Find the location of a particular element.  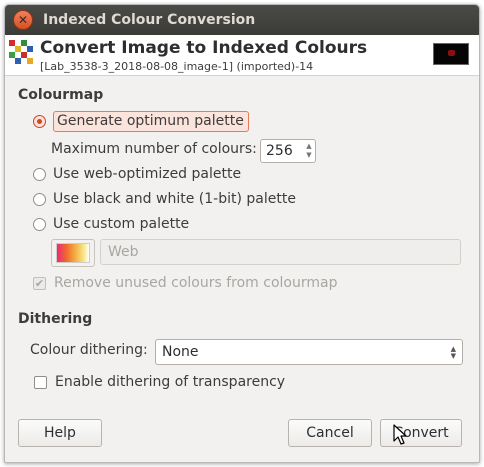

image-thumbnail is located at coordinates (451, 54).